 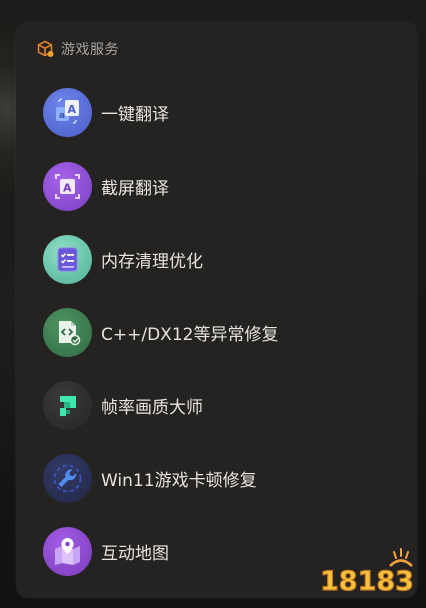 I want to click on menu-item-label: 截屏翻译, so click(x=135, y=188).